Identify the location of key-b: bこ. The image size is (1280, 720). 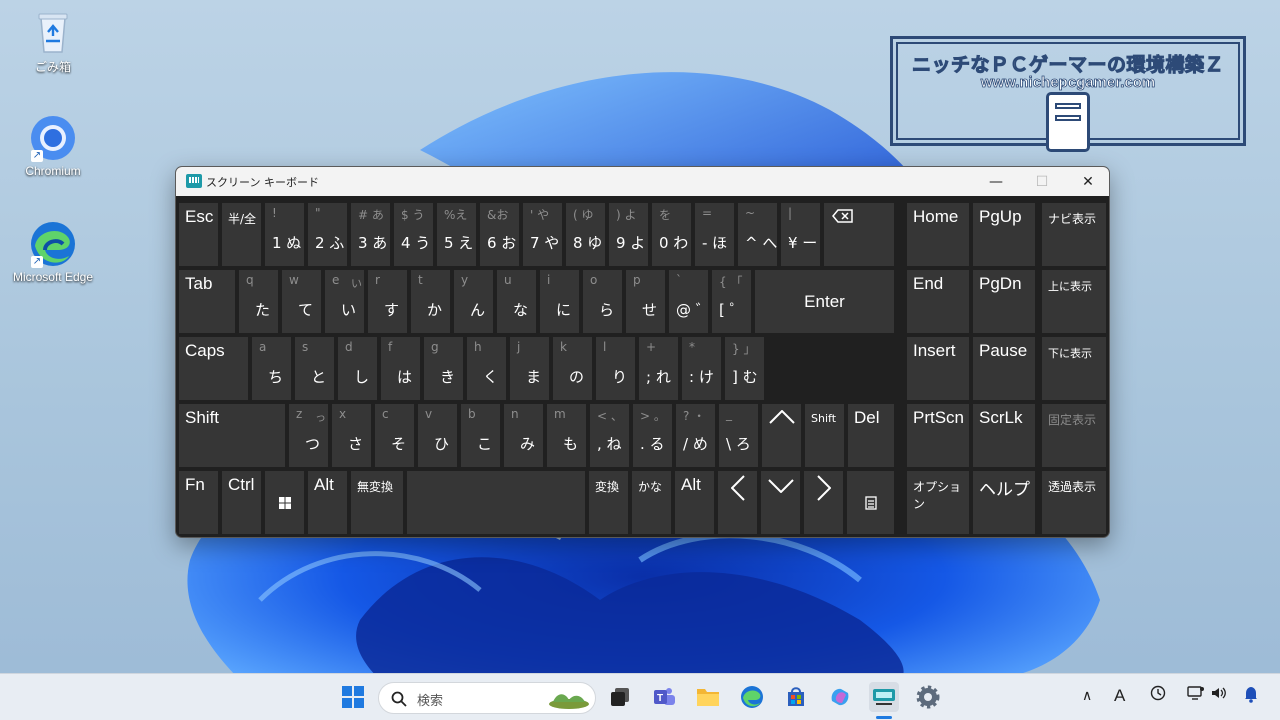
(480, 435).